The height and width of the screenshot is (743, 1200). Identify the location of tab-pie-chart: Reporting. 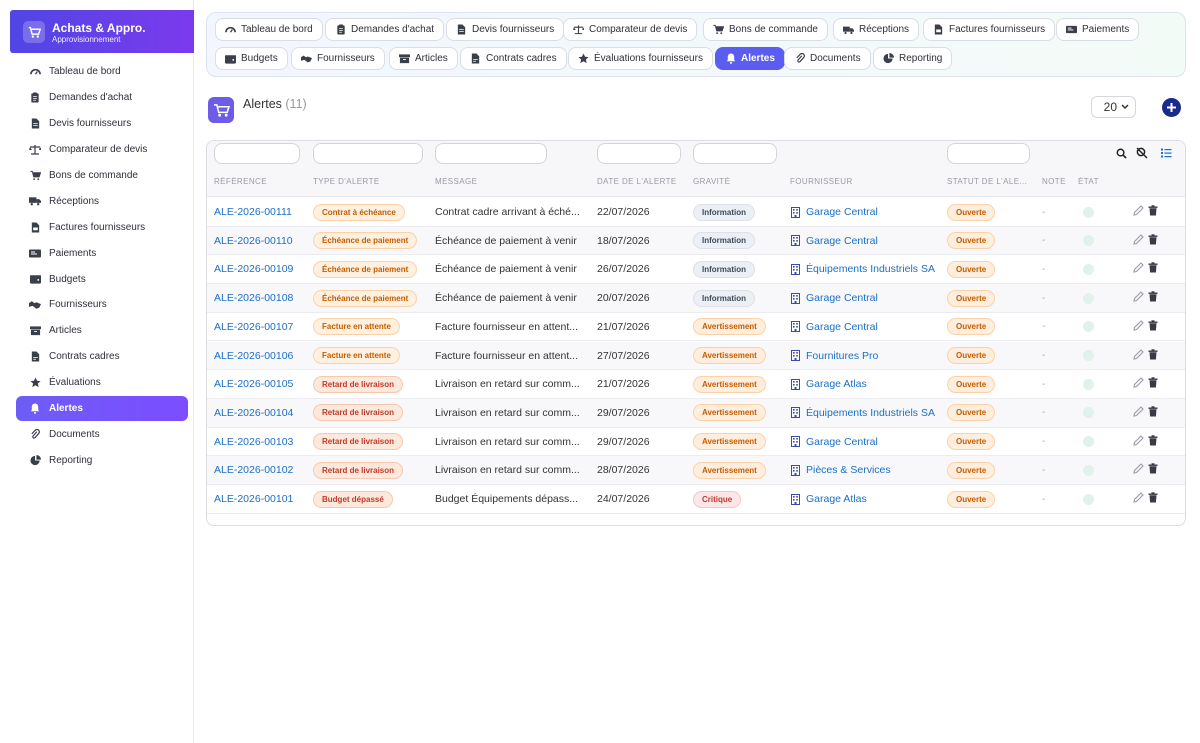
(913, 58).